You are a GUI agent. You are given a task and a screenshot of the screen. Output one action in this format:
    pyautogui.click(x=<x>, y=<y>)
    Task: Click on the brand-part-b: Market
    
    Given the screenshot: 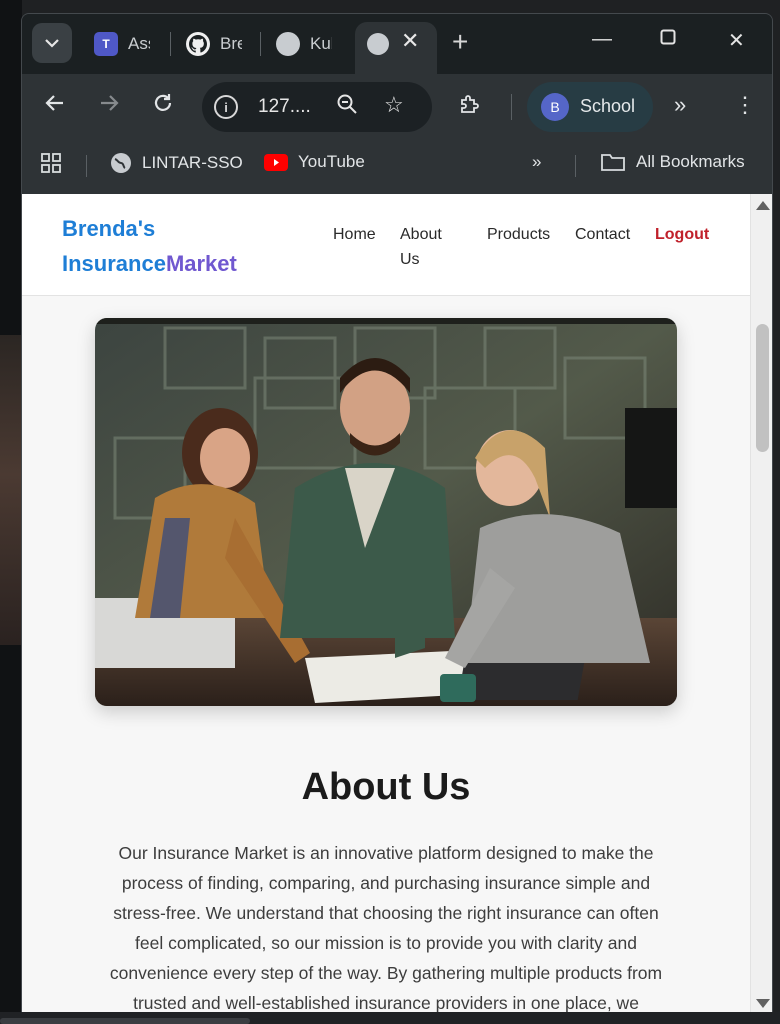 What is the action you would take?
    pyautogui.click(x=201, y=263)
    